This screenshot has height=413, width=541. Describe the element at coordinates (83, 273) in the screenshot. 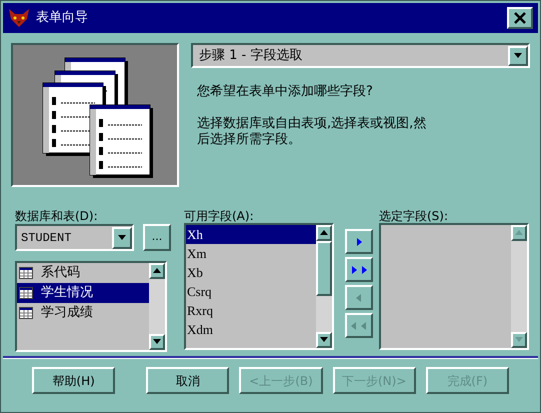

I see `table-item: 系代码` at that location.